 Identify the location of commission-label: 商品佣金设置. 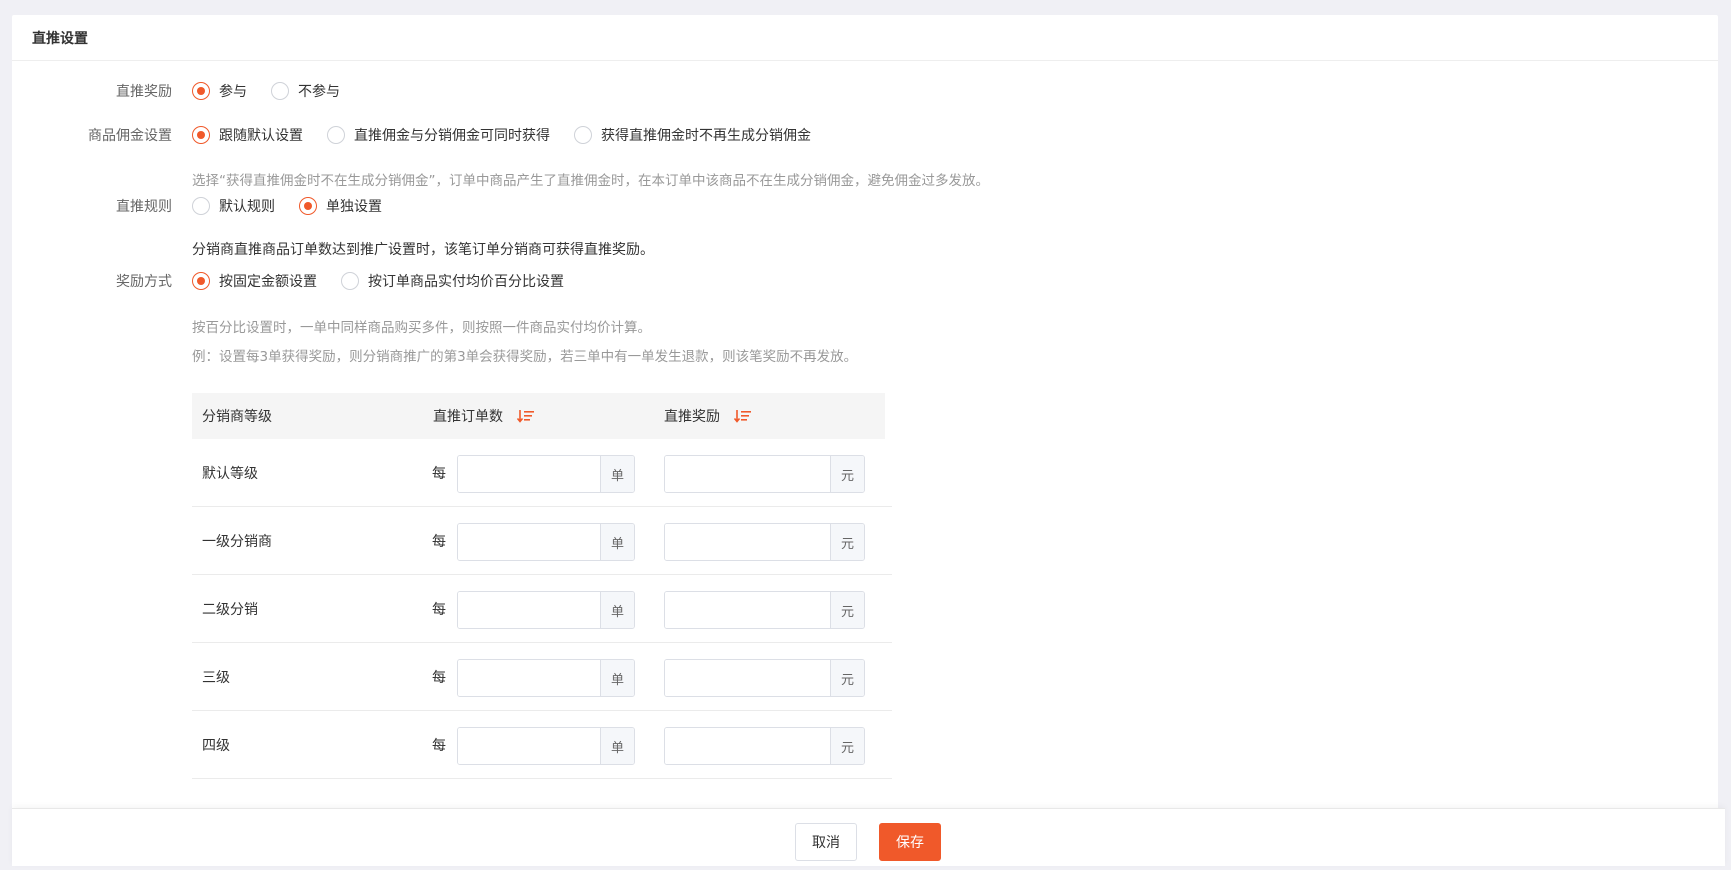
(130, 136).